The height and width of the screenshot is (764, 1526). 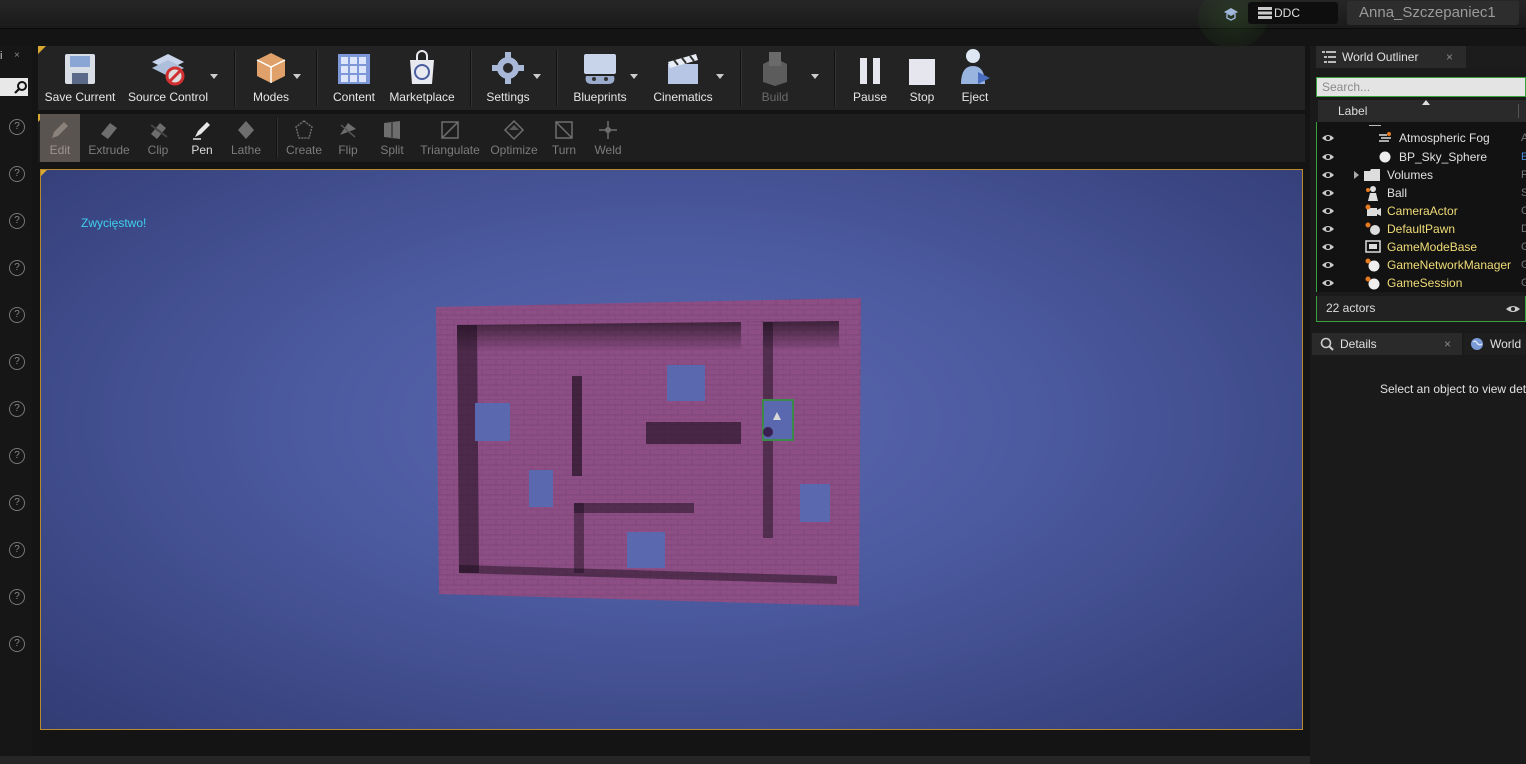 I want to click on outliner-row: GameModeBase G, so click(x=1421, y=247).